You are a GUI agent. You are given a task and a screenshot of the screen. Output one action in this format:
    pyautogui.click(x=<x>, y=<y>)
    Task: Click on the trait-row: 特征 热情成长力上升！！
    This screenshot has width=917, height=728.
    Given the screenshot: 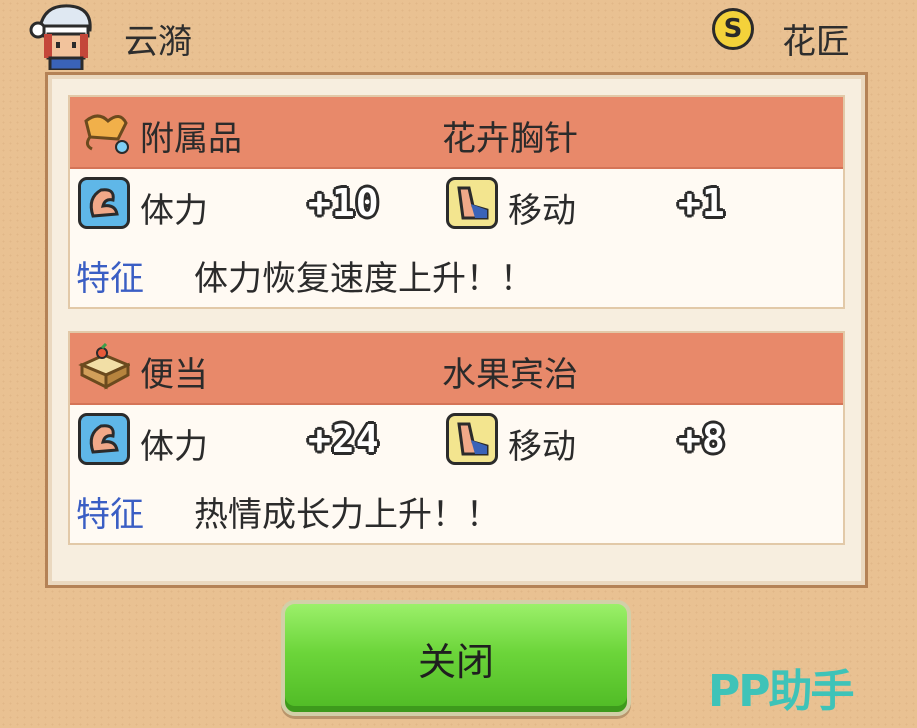 What is the action you would take?
    pyautogui.click(x=456, y=512)
    